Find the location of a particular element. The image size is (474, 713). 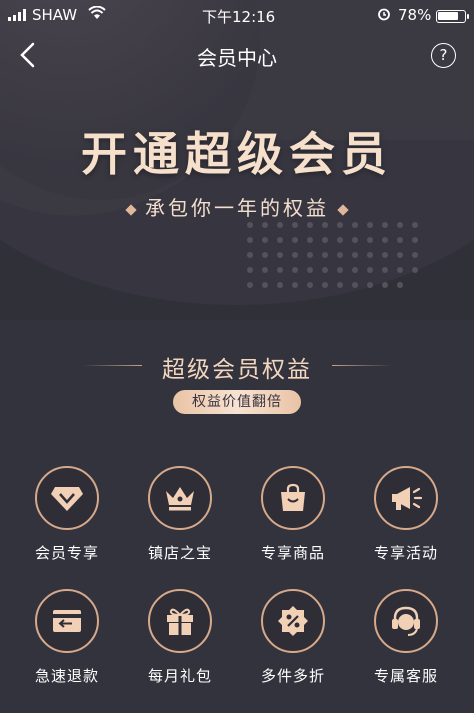

megaphone-icon is located at coordinates (406, 498).